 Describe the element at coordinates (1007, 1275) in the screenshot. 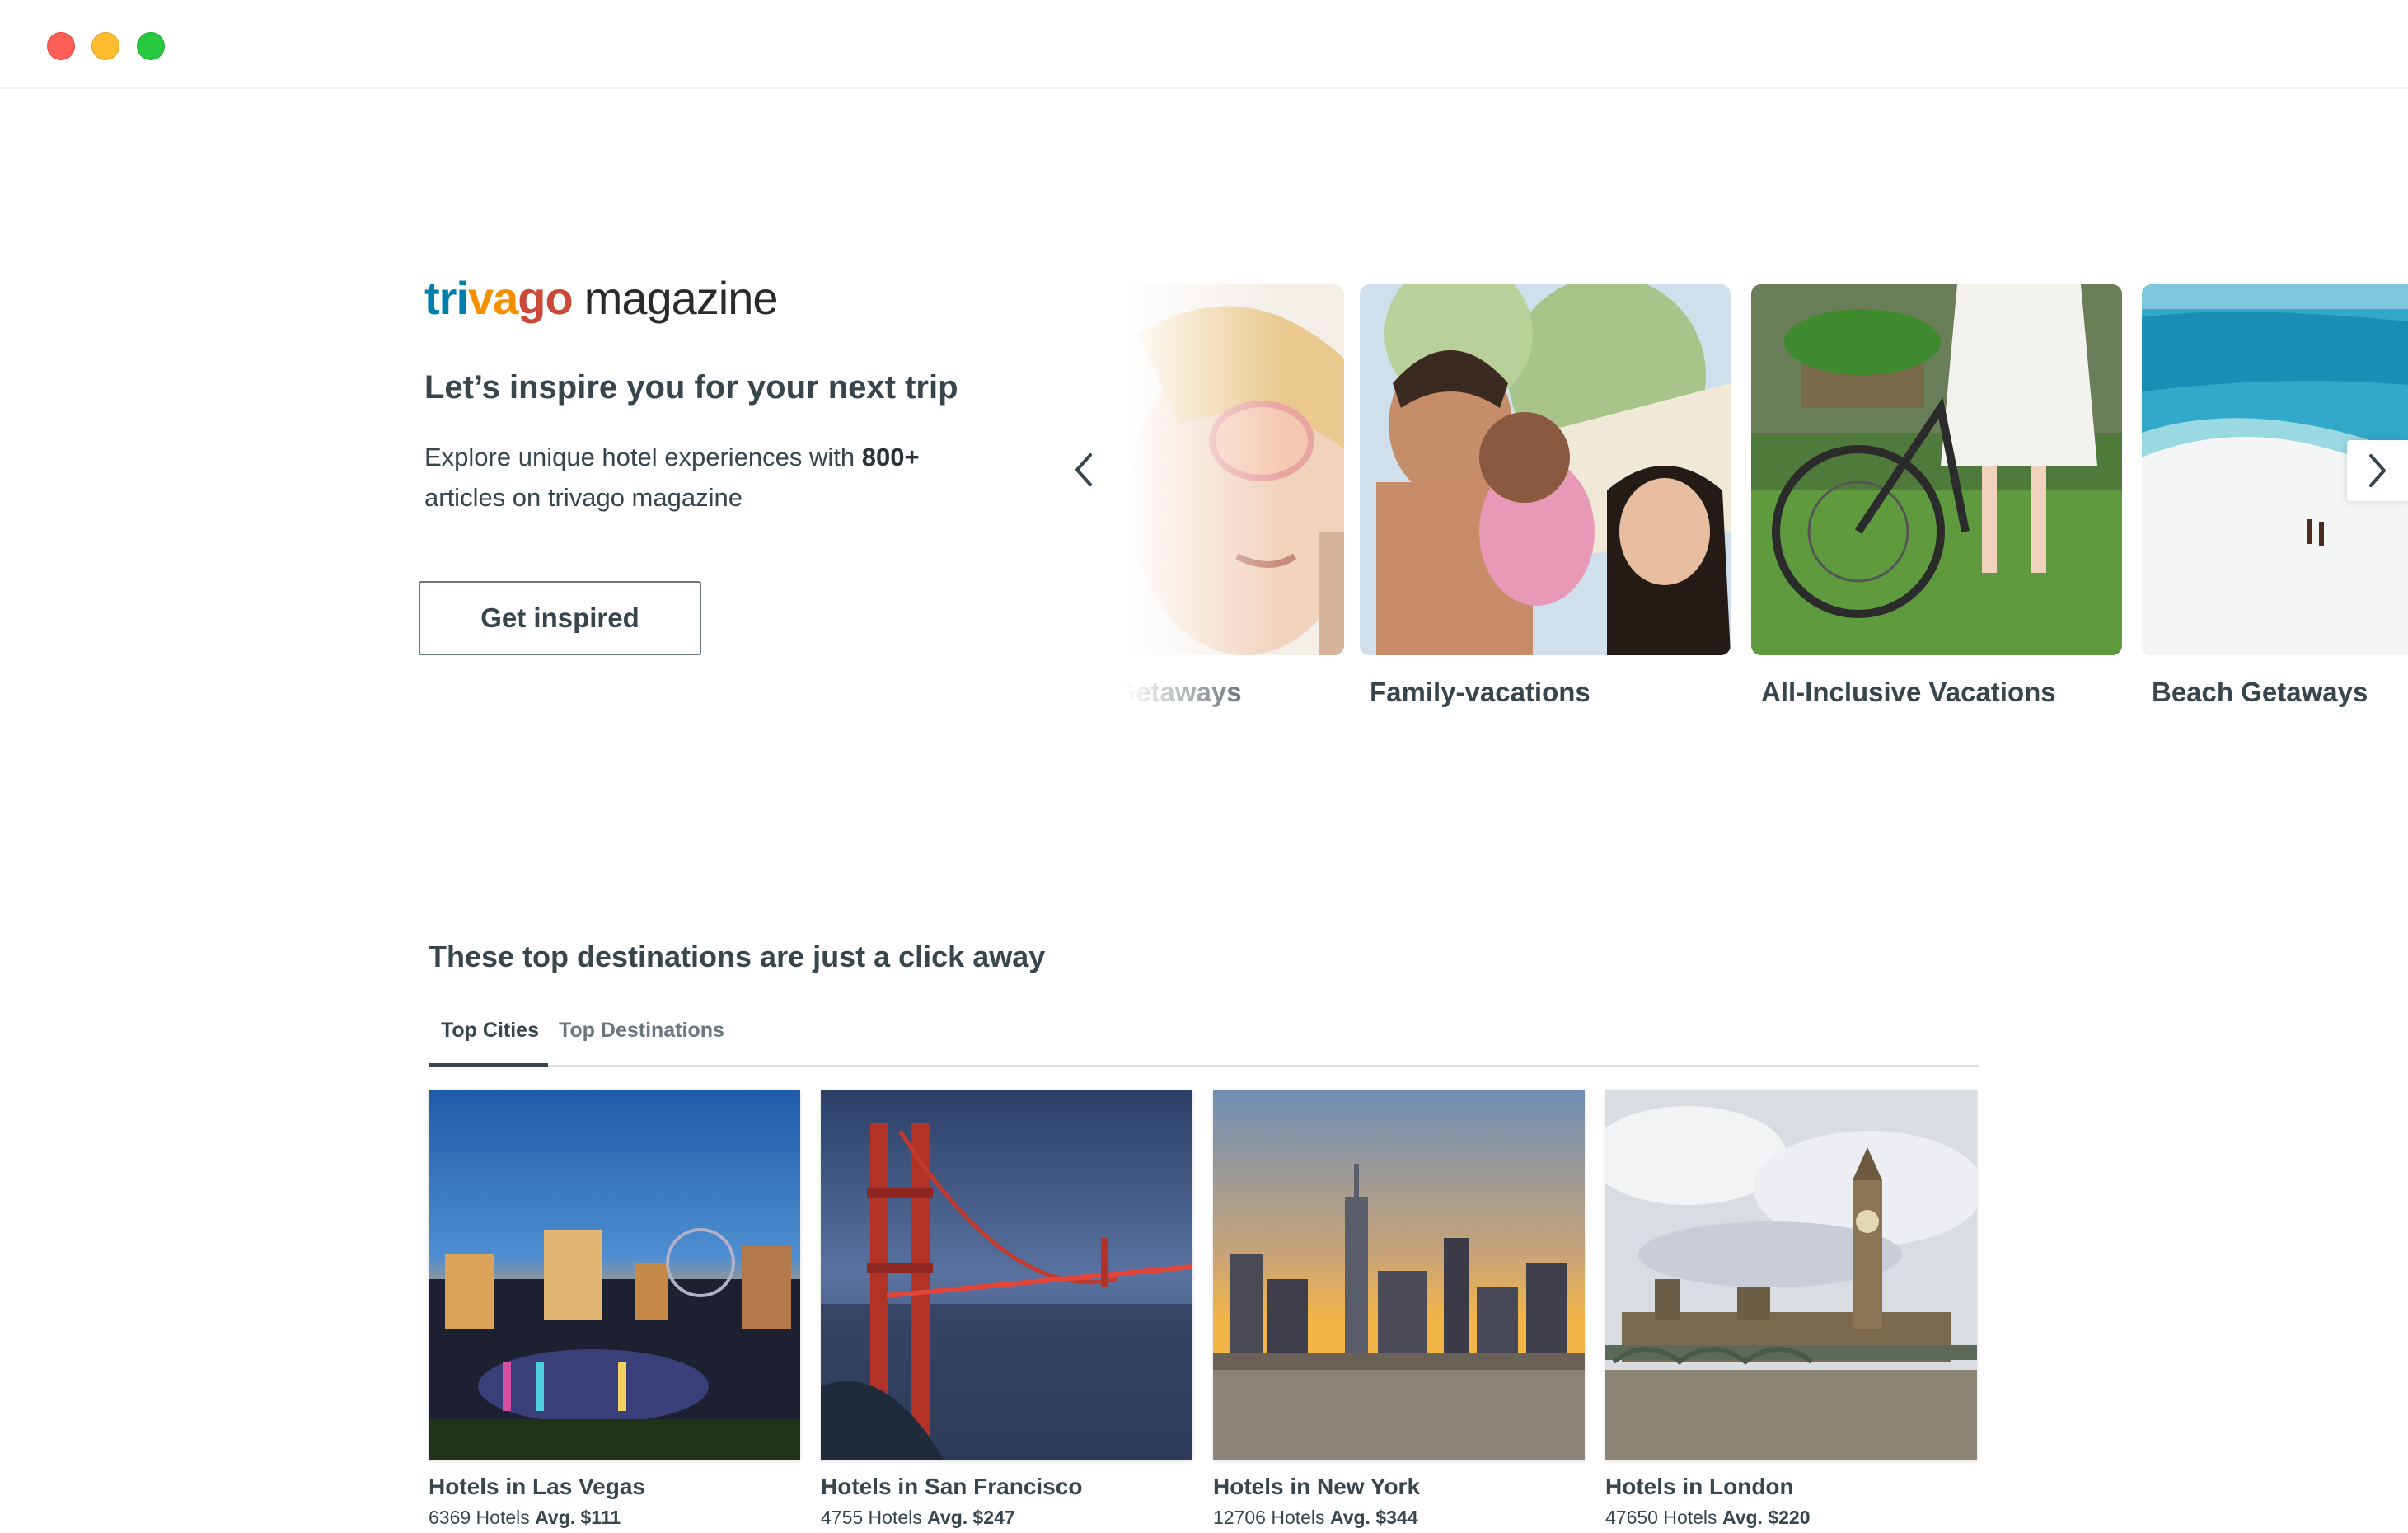

I see `san-francisco-image` at that location.